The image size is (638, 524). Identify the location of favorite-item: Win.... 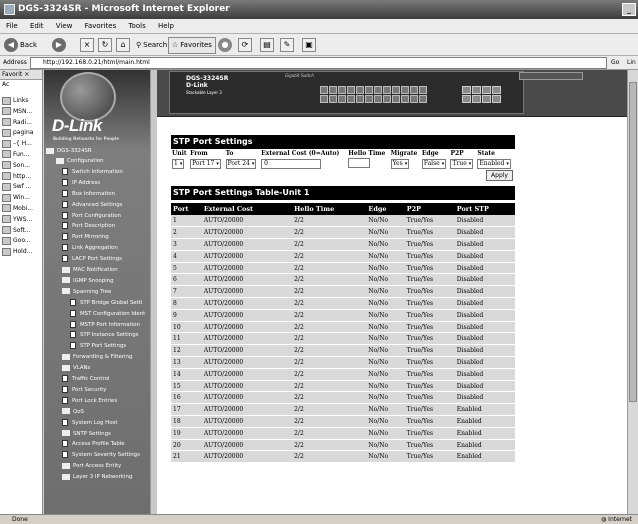
(21, 198).